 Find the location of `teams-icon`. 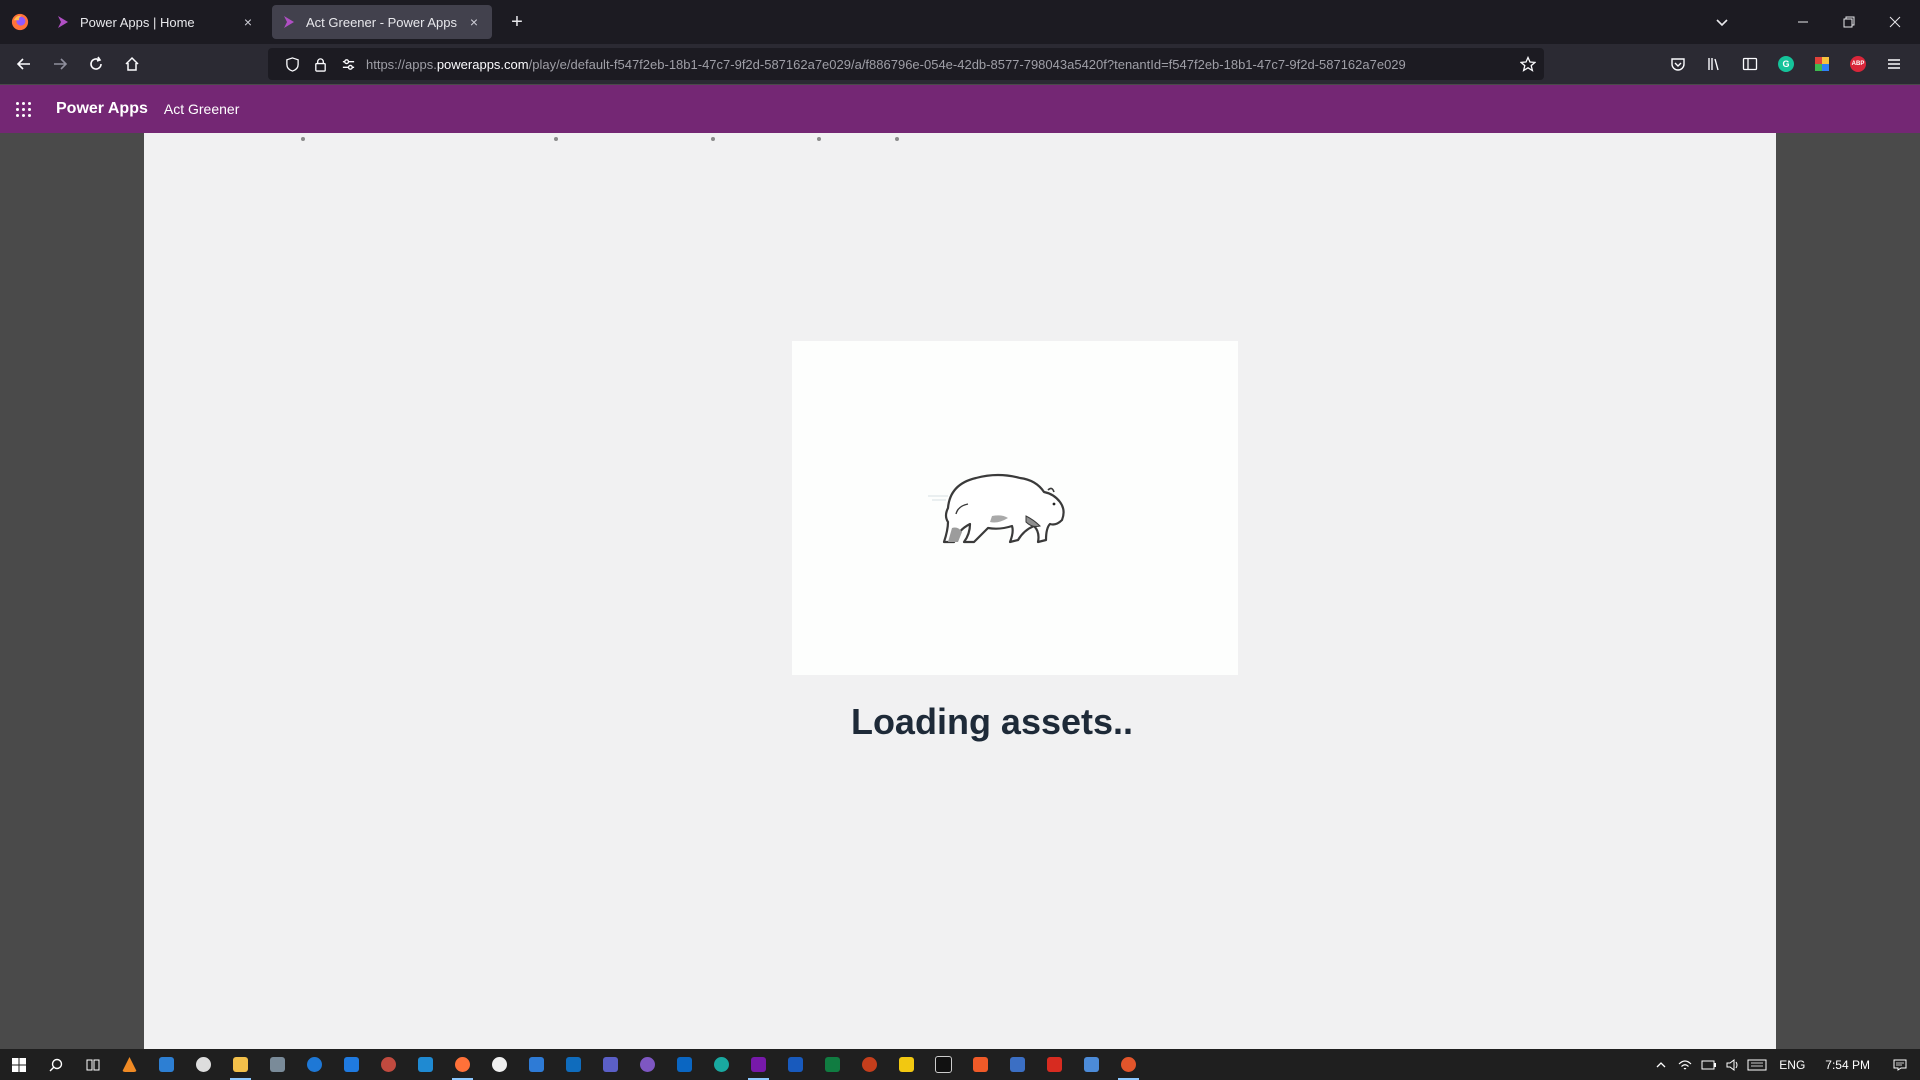

teams-icon is located at coordinates (610, 1064).